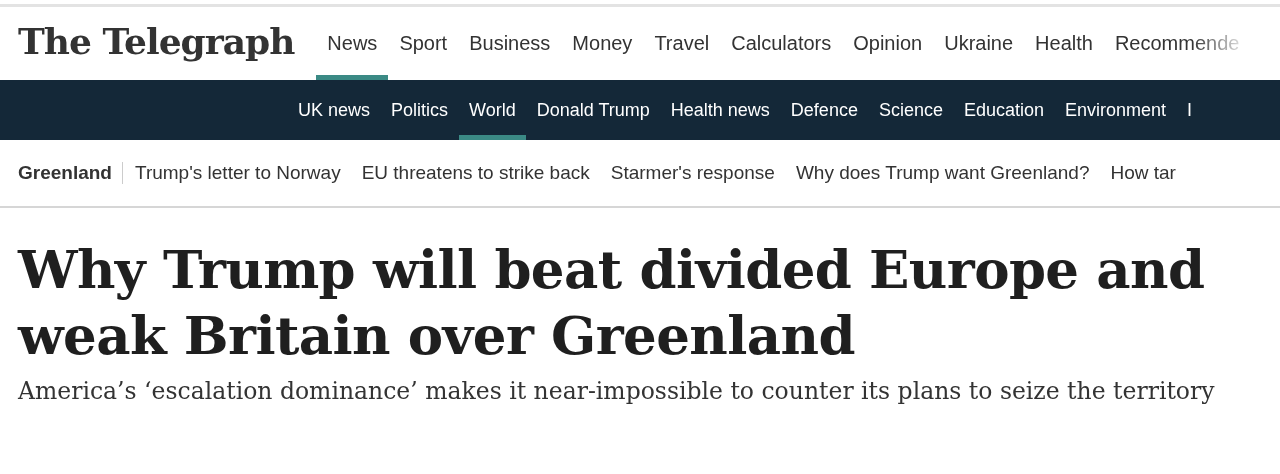 This screenshot has width=1280, height=474. What do you see at coordinates (888, 43) in the screenshot?
I see `nav-tab: Opinion` at bounding box center [888, 43].